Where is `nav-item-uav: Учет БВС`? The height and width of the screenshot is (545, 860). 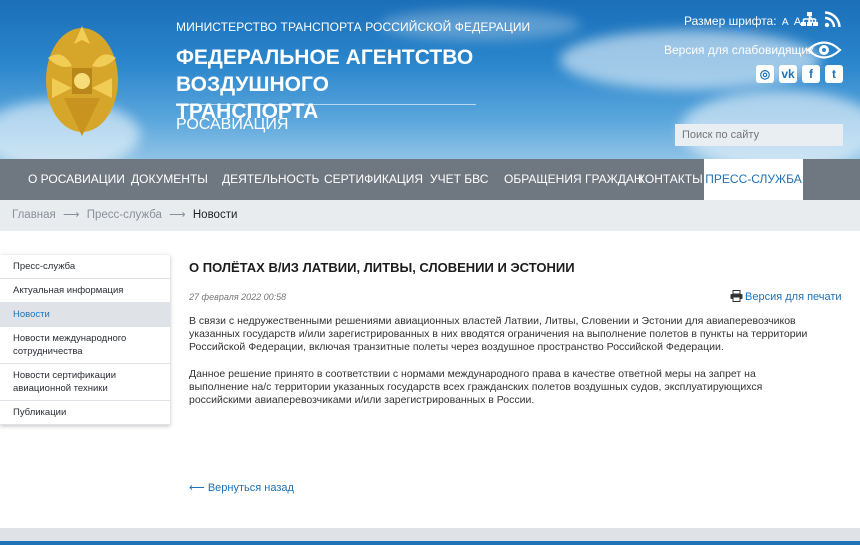 nav-item-uav: Учет БВС is located at coordinates (459, 179).